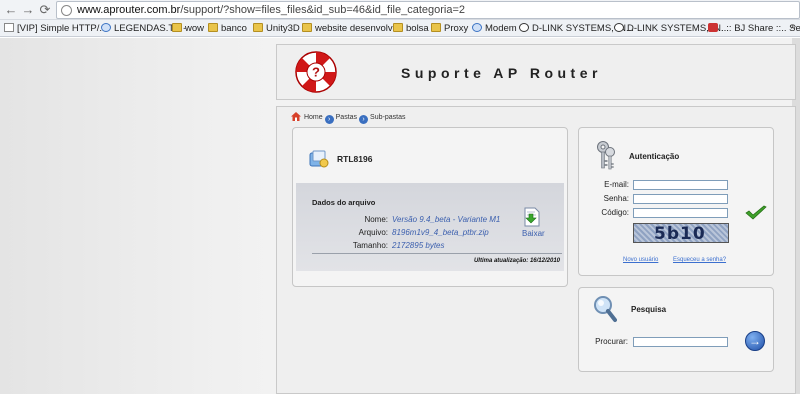 This screenshot has width=800, height=394. I want to click on captcha-text: 5b10, so click(680, 234).